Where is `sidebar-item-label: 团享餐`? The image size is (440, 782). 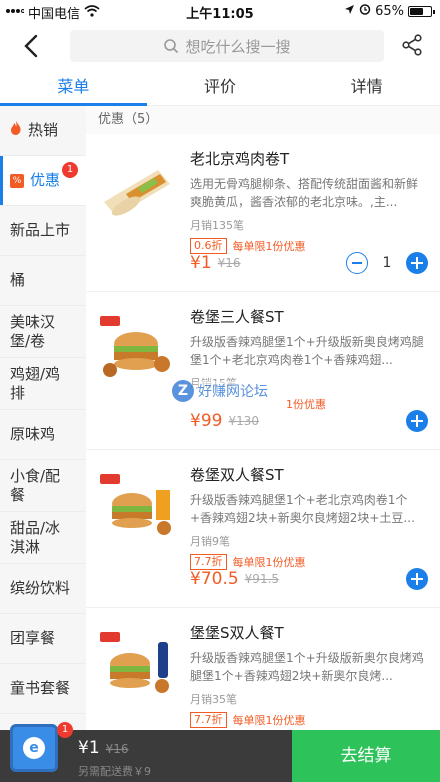
sidebar-item-label: 团享餐 is located at coordinates (33, 638).